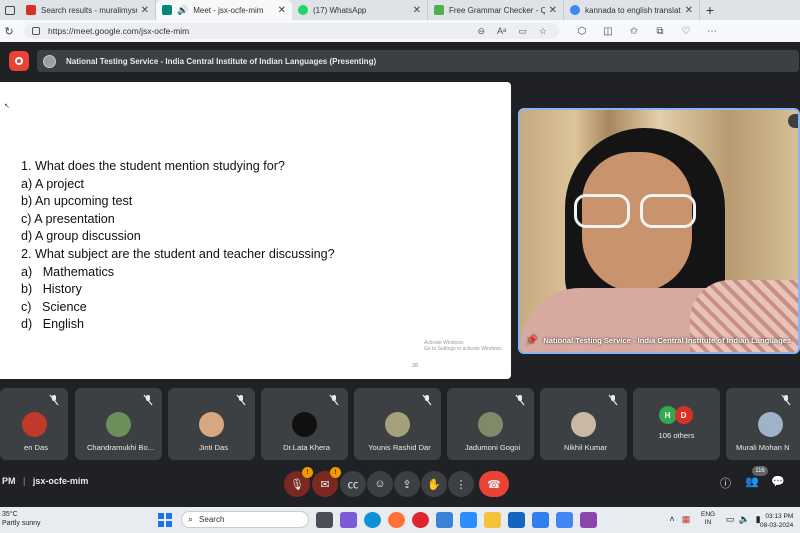 This screenshot has width=800, height=533. What do you see at coordinates (712, 31) in the screenshot?
I see `menu-more-icon: ⋯` at bounding box center [712, 31].